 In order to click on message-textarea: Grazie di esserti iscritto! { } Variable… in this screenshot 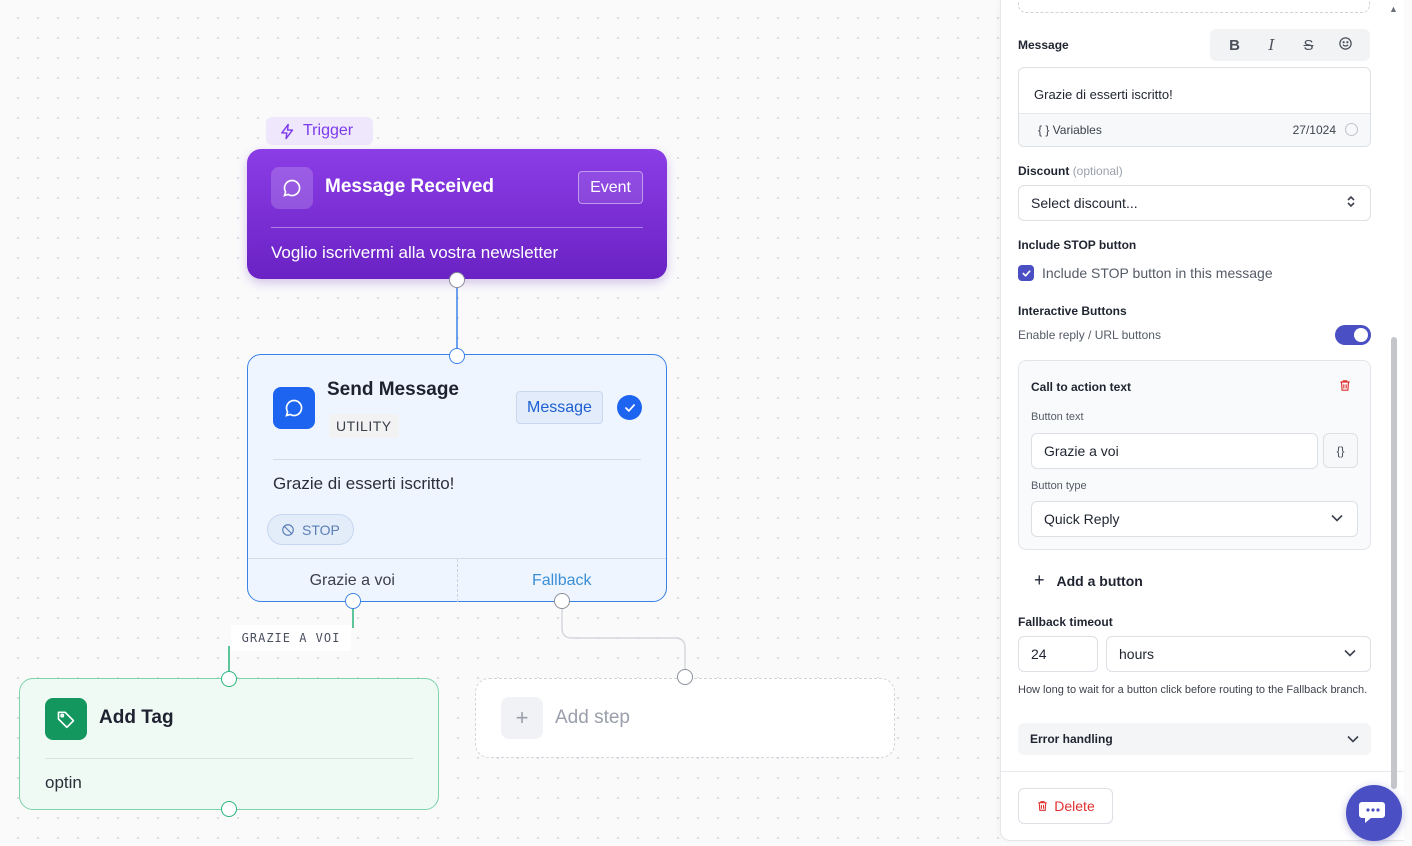, I will do `click(1194, 107)`.